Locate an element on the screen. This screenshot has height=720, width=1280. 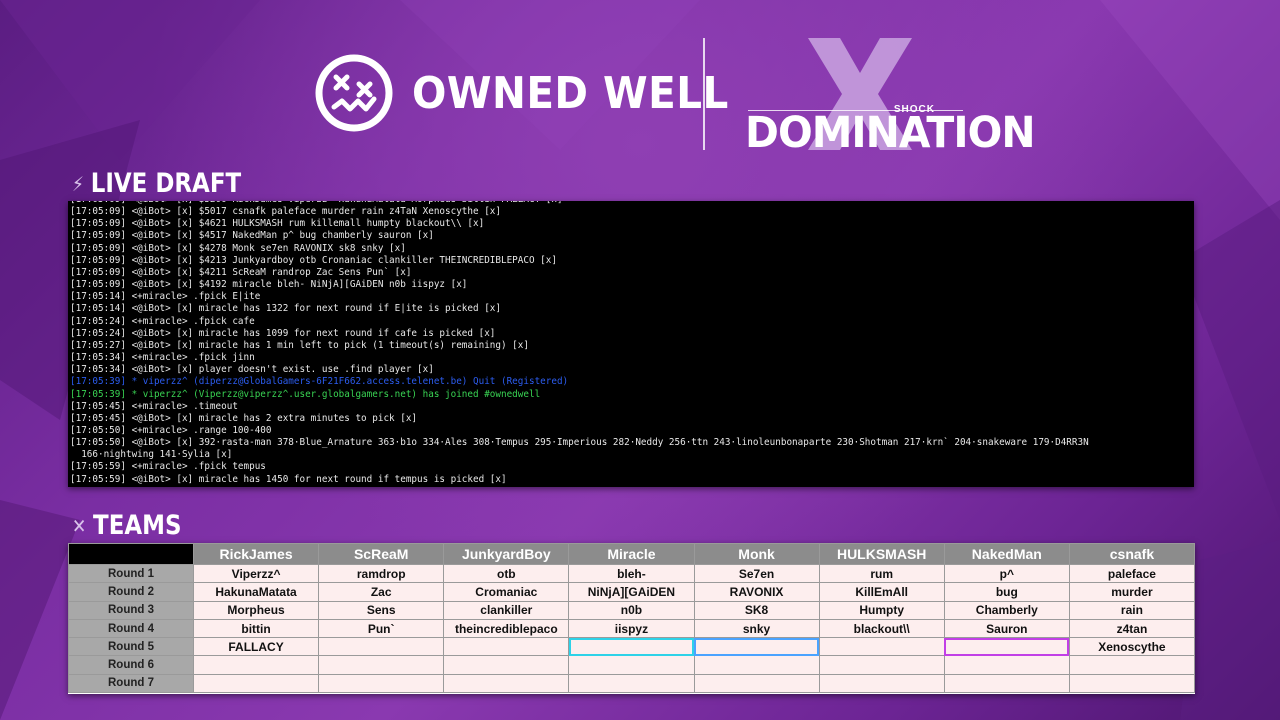
pick-cell: bleh- is located at coordinates (631, 573).